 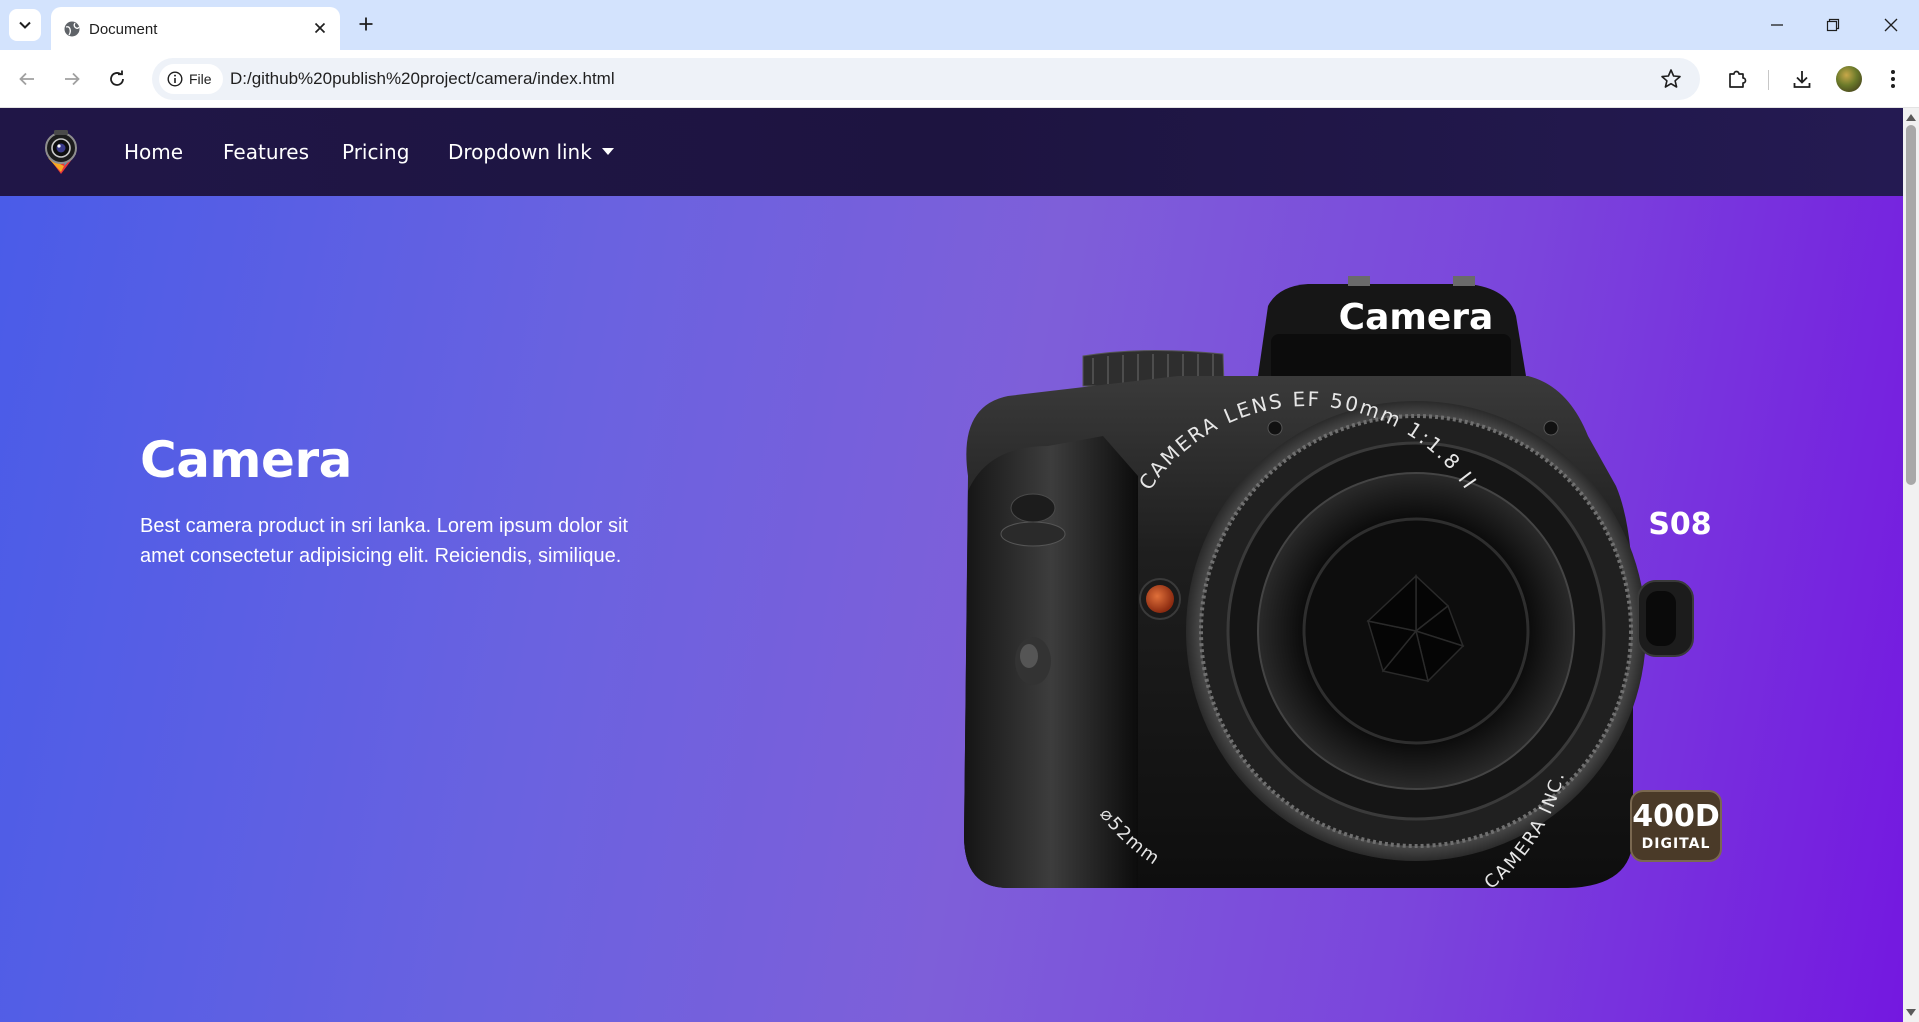 What do you see at coordinates (153, 152) in the screenshot?
I see `nav-link-home: Home` at bounding box center [153, 152].